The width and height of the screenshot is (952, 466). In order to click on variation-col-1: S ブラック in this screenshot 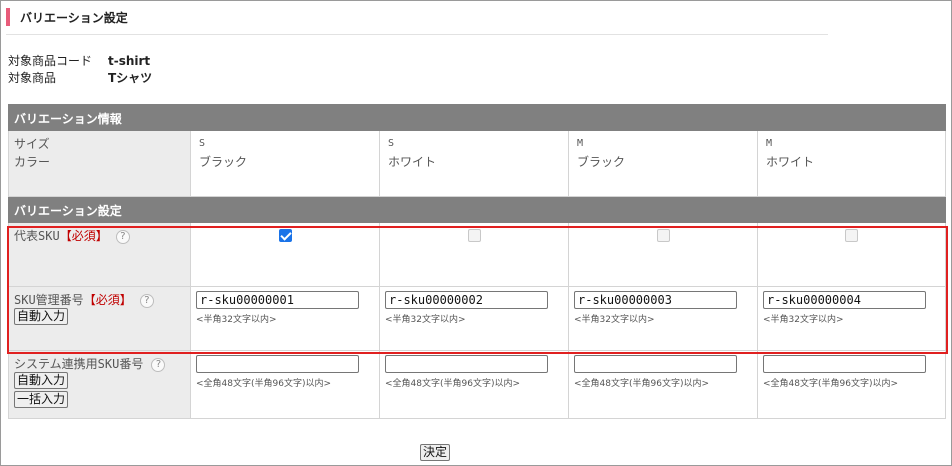, I will do `click(285, 163)`.